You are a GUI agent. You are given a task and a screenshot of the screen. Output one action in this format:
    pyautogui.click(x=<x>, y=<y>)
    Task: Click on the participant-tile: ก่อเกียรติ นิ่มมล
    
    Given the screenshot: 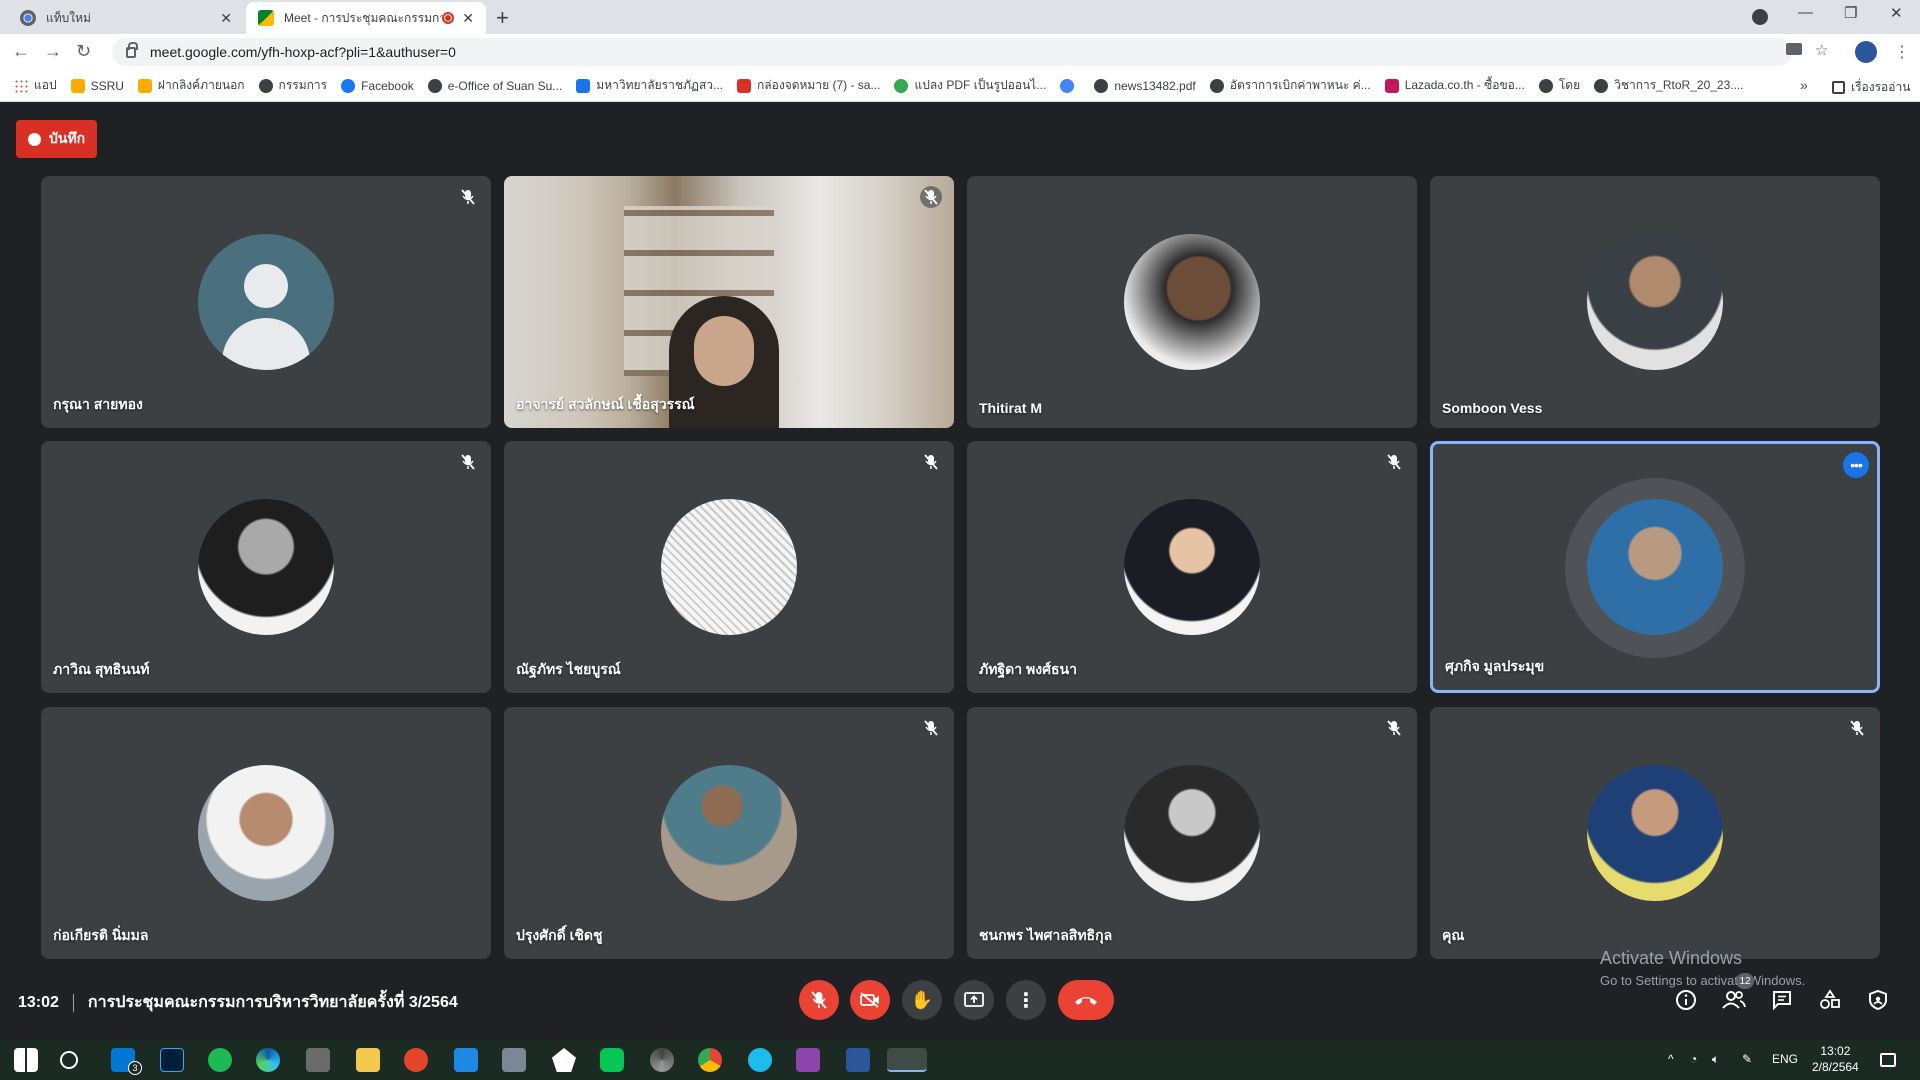 What is the action you would take?
    pyautogui.click(x=266, y=833)
    